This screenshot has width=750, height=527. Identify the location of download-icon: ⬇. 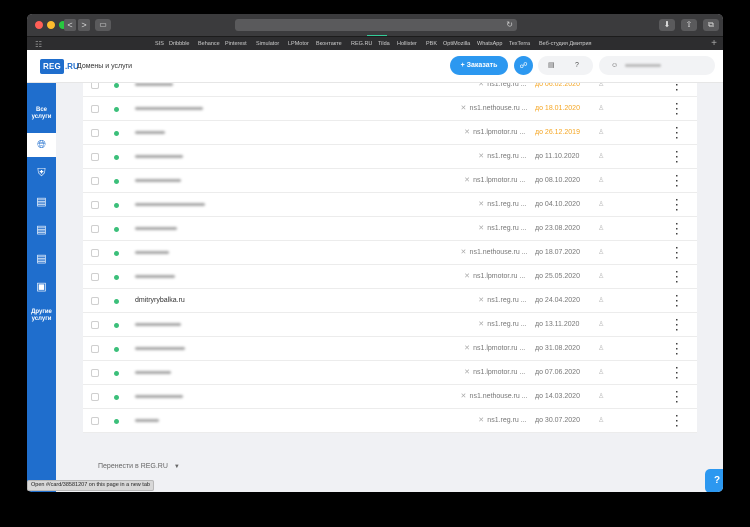
(667, 25).